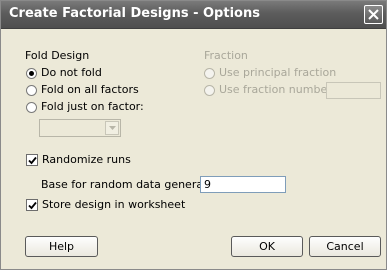 The image size is (387, 270). I want to click on seed-input: 9, so click(243, 184).